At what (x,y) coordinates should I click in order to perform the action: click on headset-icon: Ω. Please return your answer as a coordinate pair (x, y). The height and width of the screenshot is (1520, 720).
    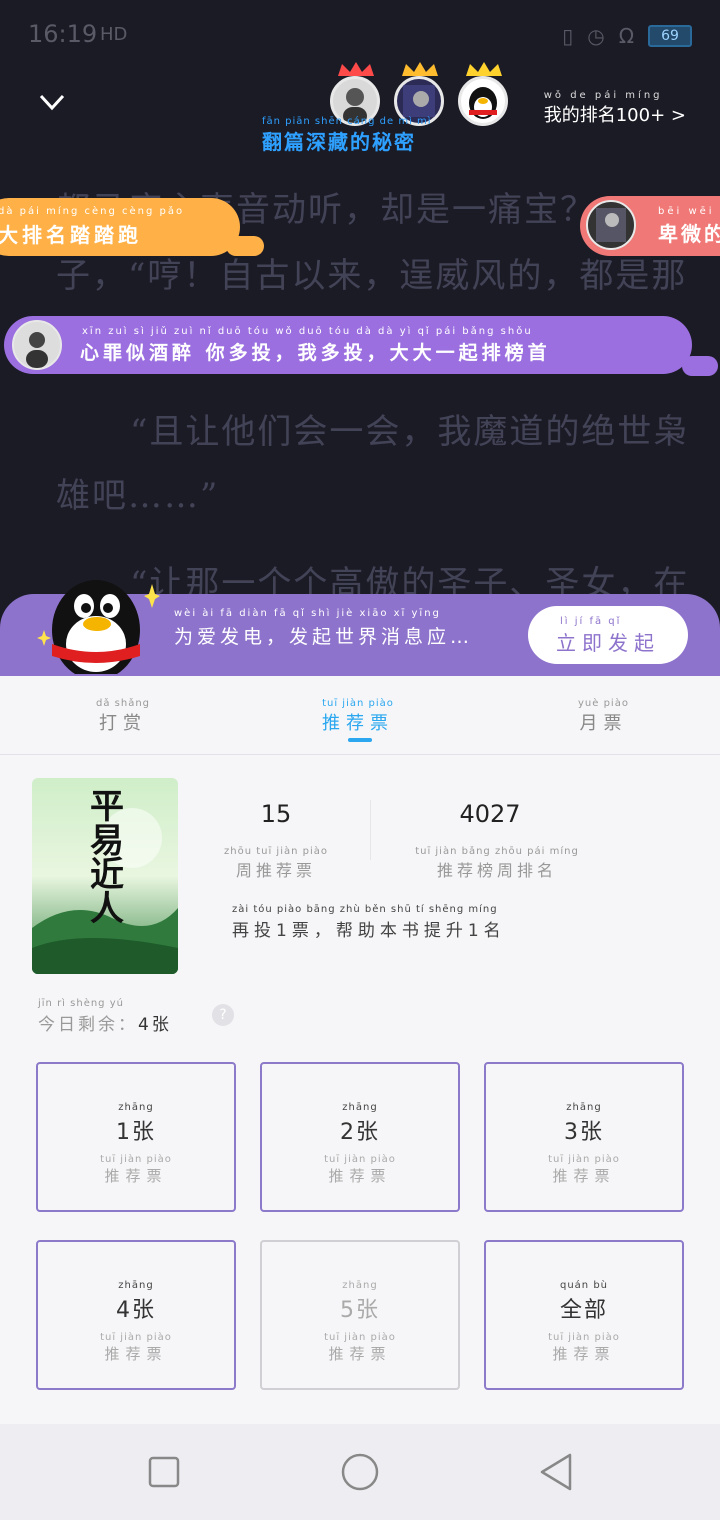
    Looking at the image, I should click on (626, 36).